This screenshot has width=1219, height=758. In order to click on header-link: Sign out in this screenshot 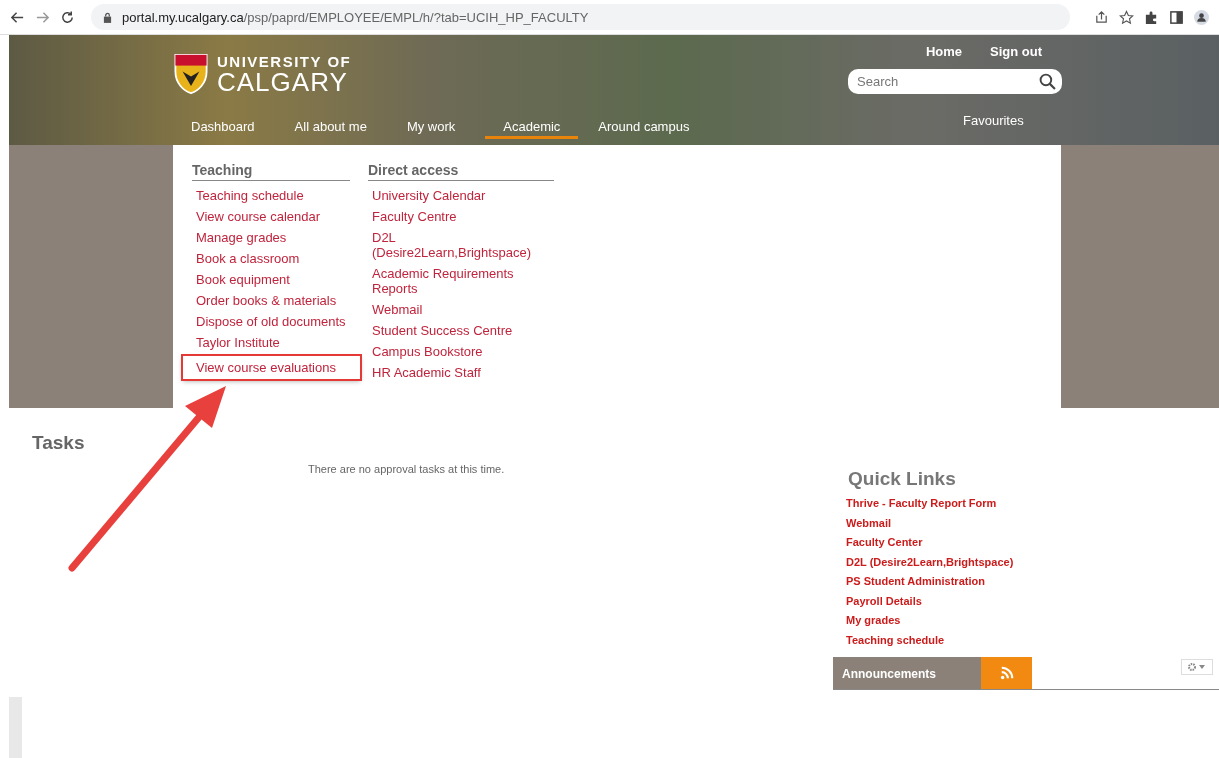, I will do `click(1016, 51)`.